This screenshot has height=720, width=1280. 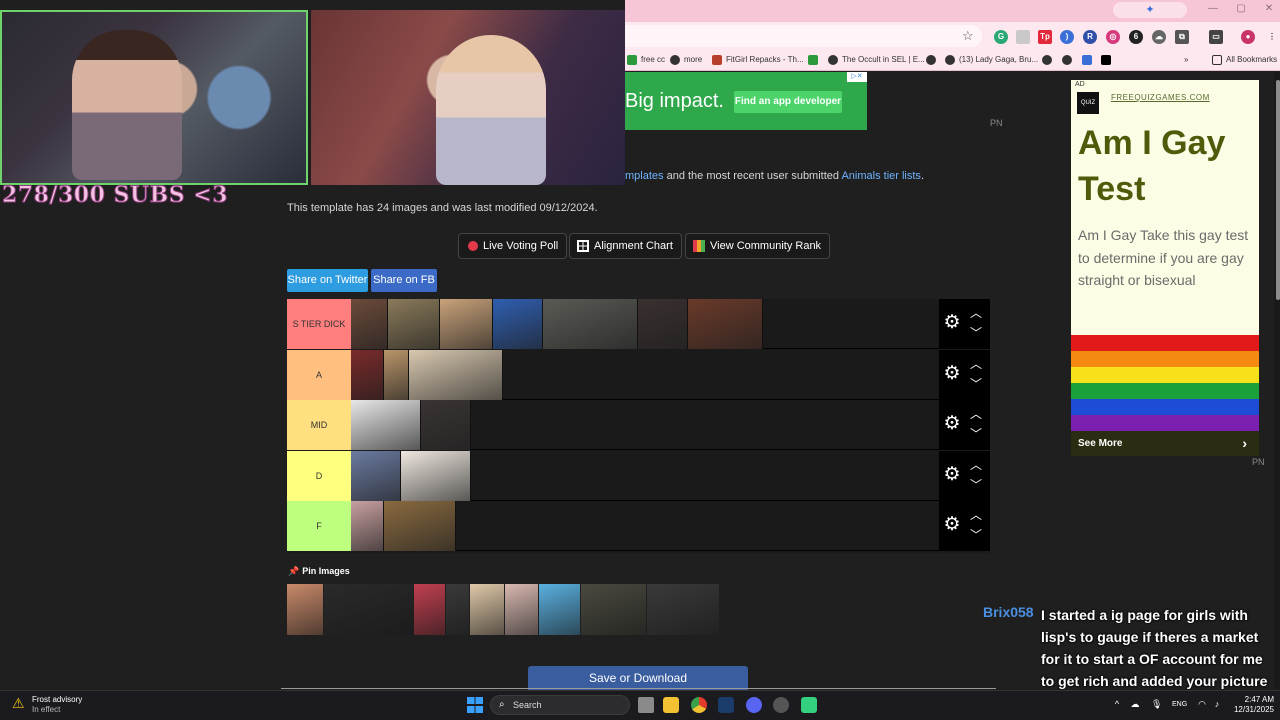 I want to click on discord-icon, so click(x=754, y=705).